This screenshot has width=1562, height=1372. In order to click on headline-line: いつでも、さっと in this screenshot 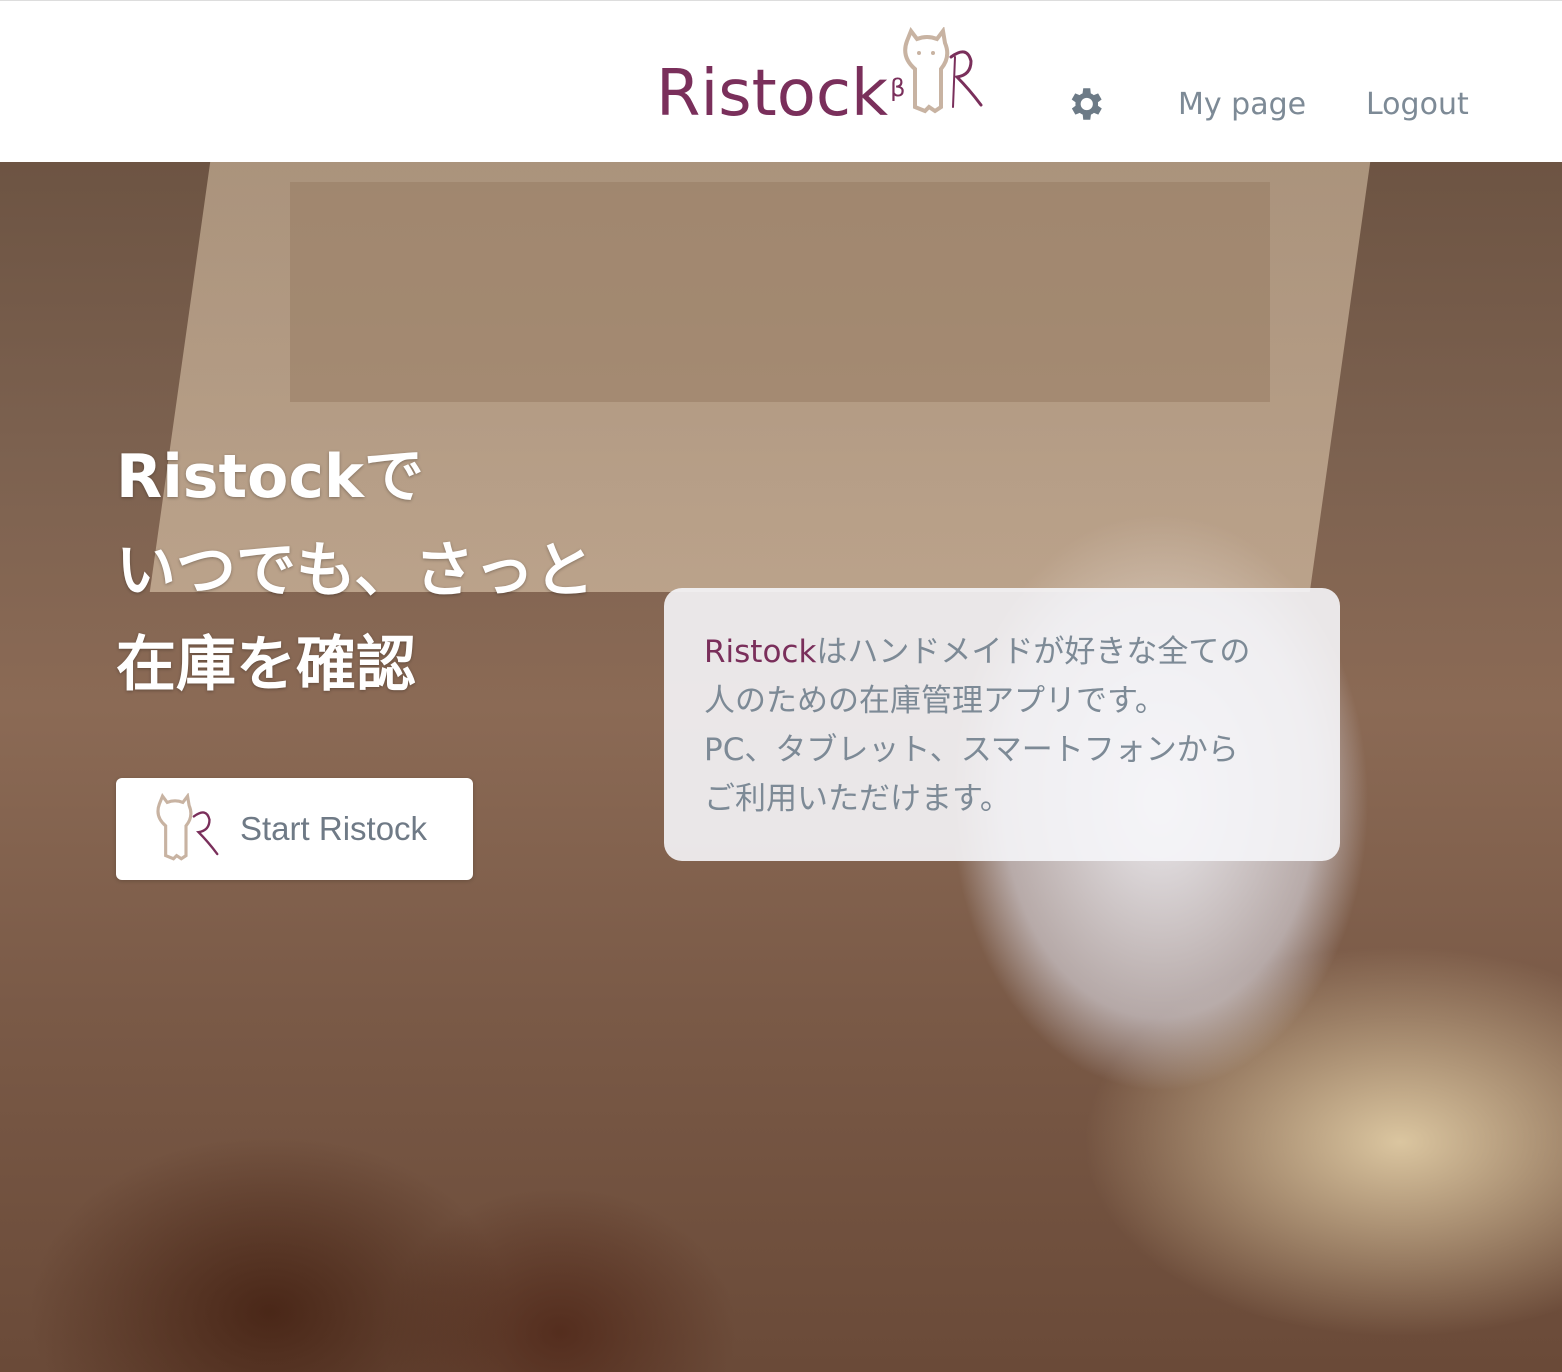, I will do `click(355, 571)`.